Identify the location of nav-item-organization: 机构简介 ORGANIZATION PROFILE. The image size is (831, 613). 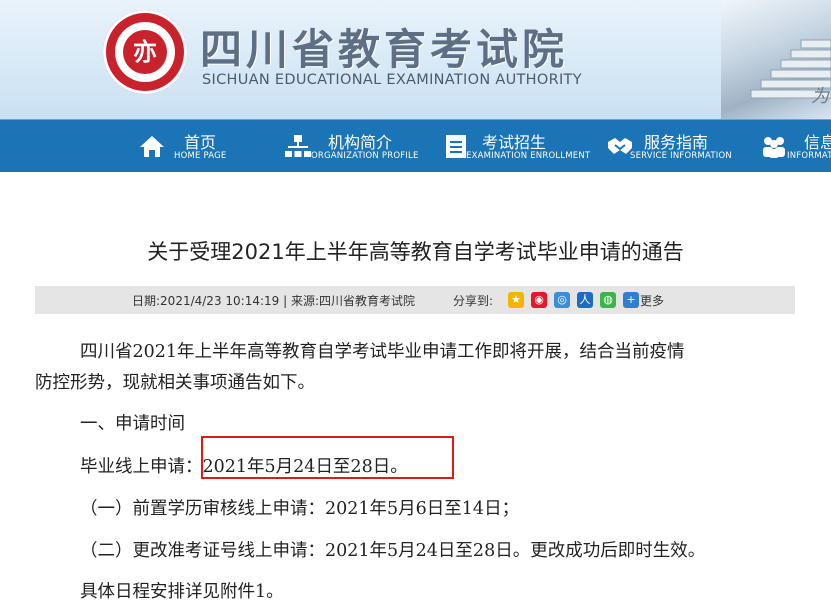
(356, 146).